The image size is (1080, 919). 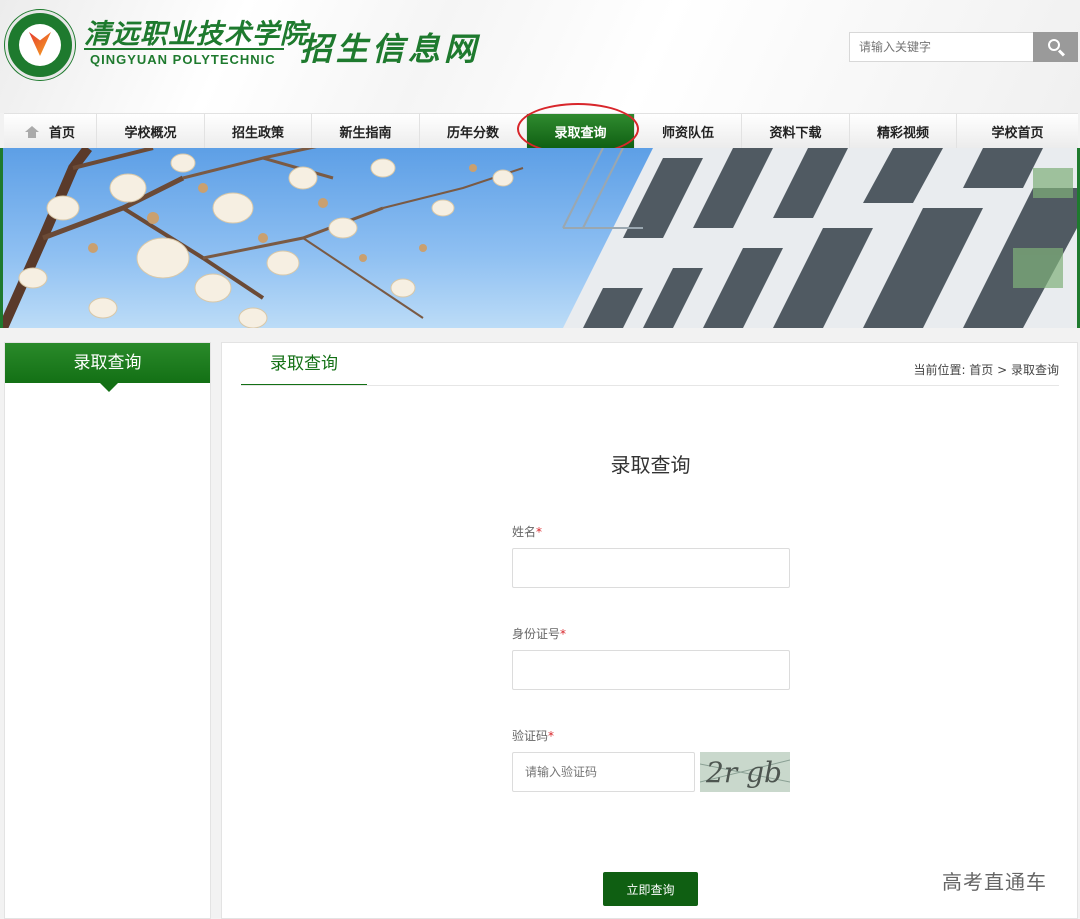 I want to click on school-name-divider, so click(x=184, y=49).